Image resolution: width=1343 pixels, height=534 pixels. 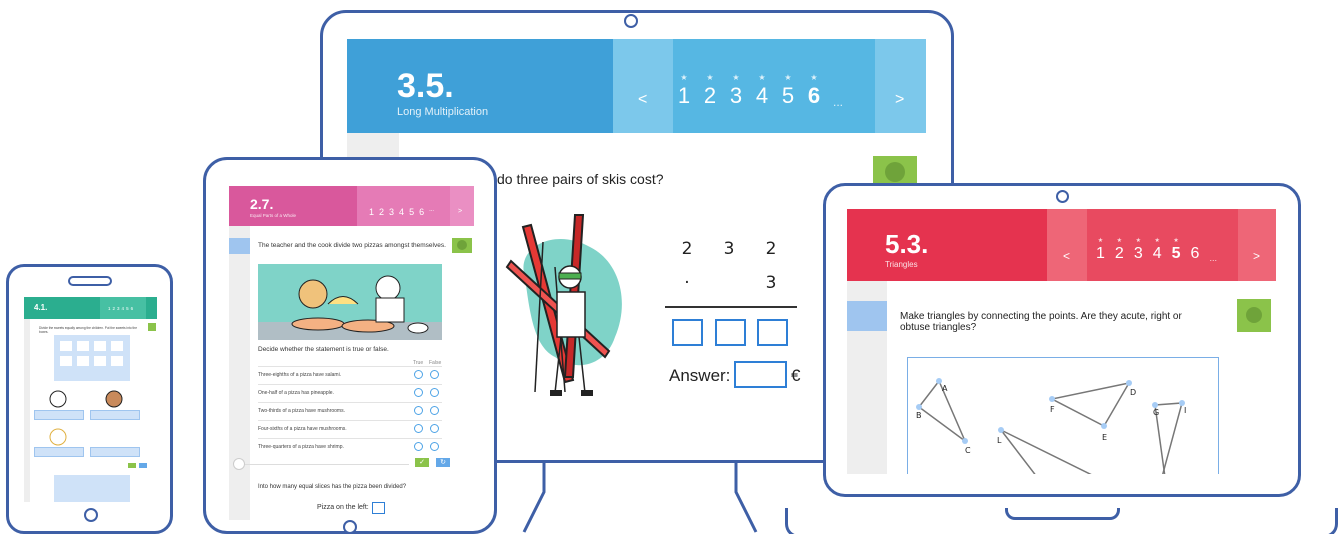 What do you see at coordinates (59, 452) in the screenshot?
I see `child-3-box` at bounding box center [59, 452].